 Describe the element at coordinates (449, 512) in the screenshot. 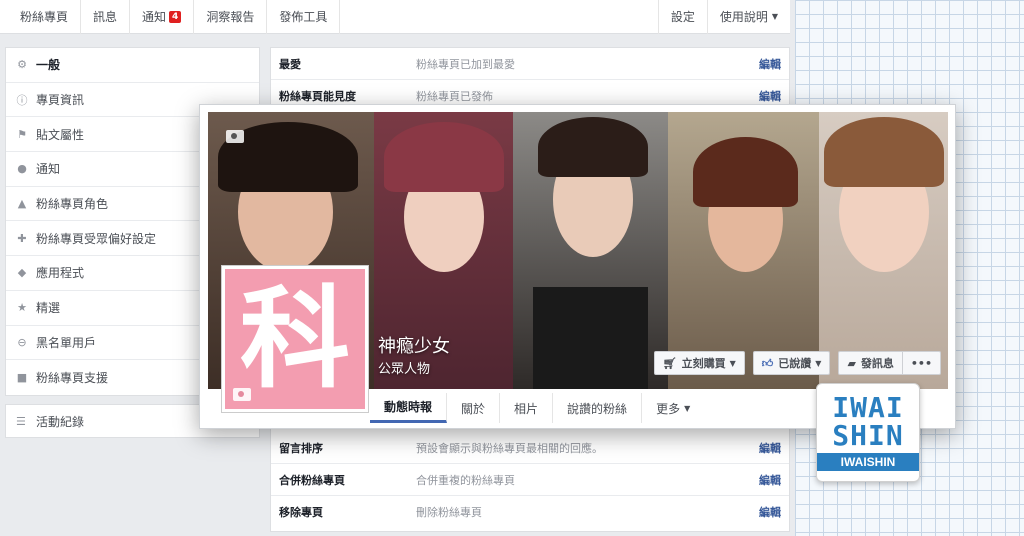

I see `settings-row-value: 刪除粉絲專頁` at that location.